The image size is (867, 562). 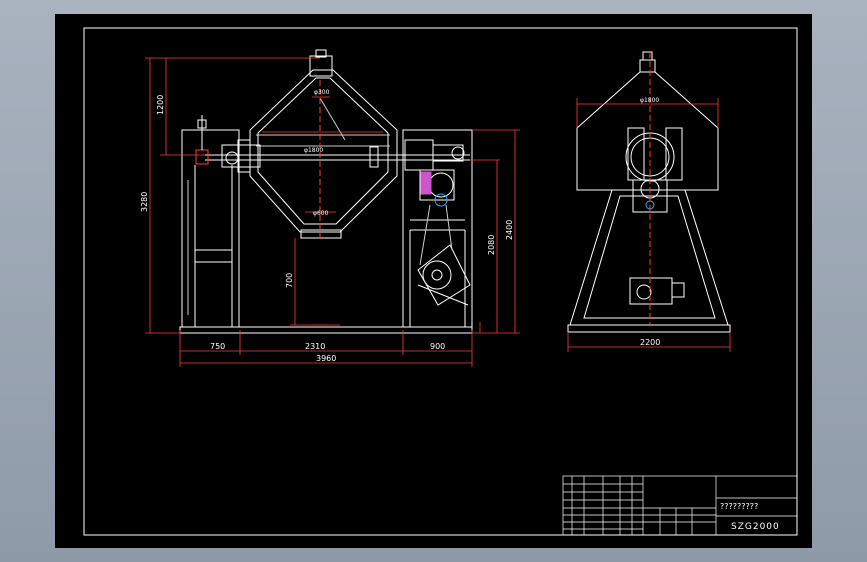 I want to click on dia-top: φ300, so click(x=322, y=92).